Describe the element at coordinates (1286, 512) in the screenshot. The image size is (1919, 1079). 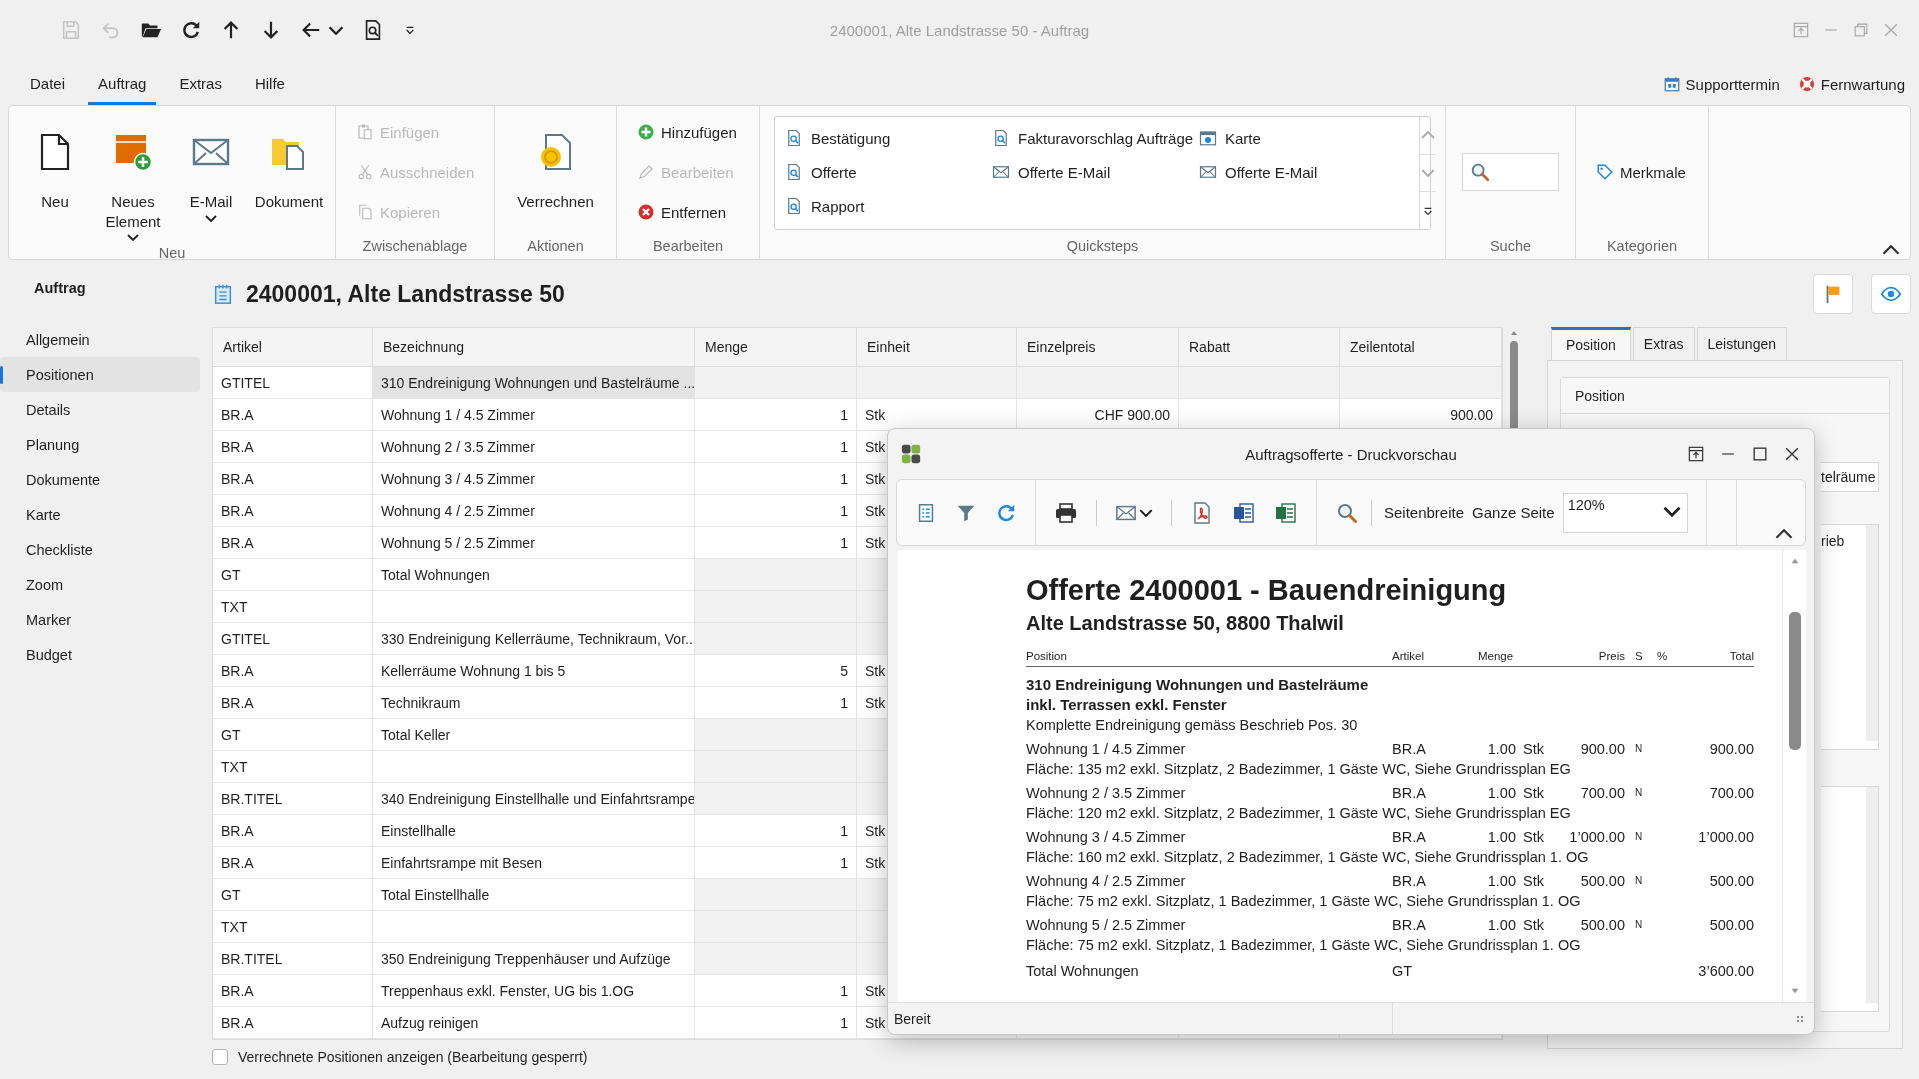
I see `excel-icon` at that location.